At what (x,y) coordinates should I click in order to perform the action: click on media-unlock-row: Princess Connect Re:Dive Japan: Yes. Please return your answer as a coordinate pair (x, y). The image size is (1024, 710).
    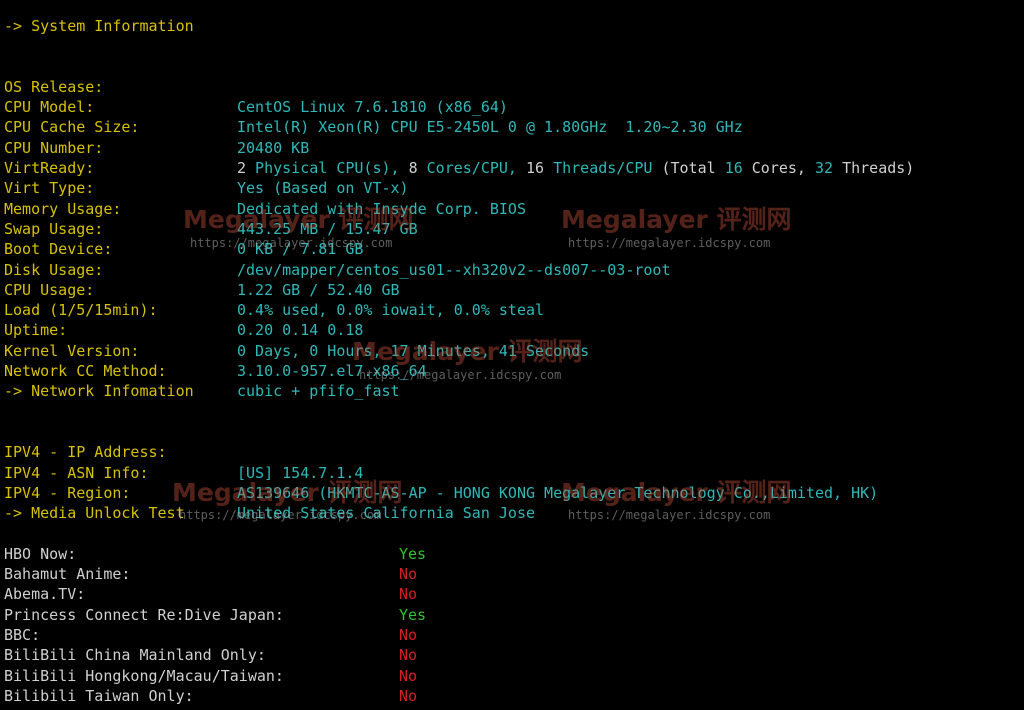
    Looking at the image, I should click on (512, 615).